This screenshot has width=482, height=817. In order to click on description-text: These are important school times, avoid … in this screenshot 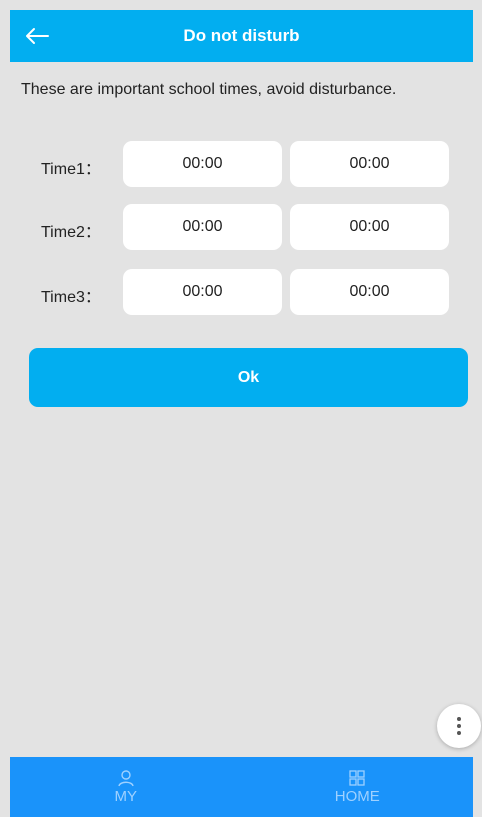, I will do `click(209, 89)`.